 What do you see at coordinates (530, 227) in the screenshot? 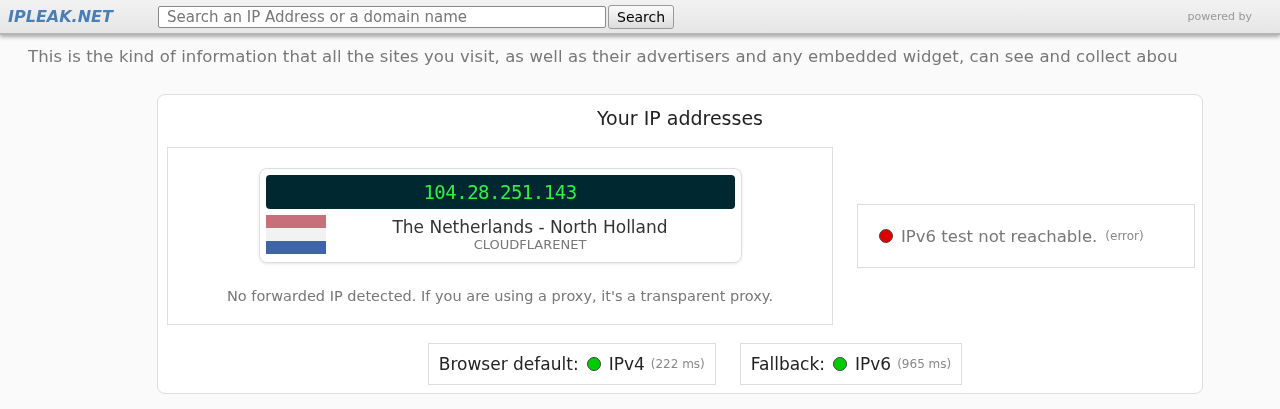
I see `location-text: The Netherlands - North Holland` at bounding box center [530, 227].